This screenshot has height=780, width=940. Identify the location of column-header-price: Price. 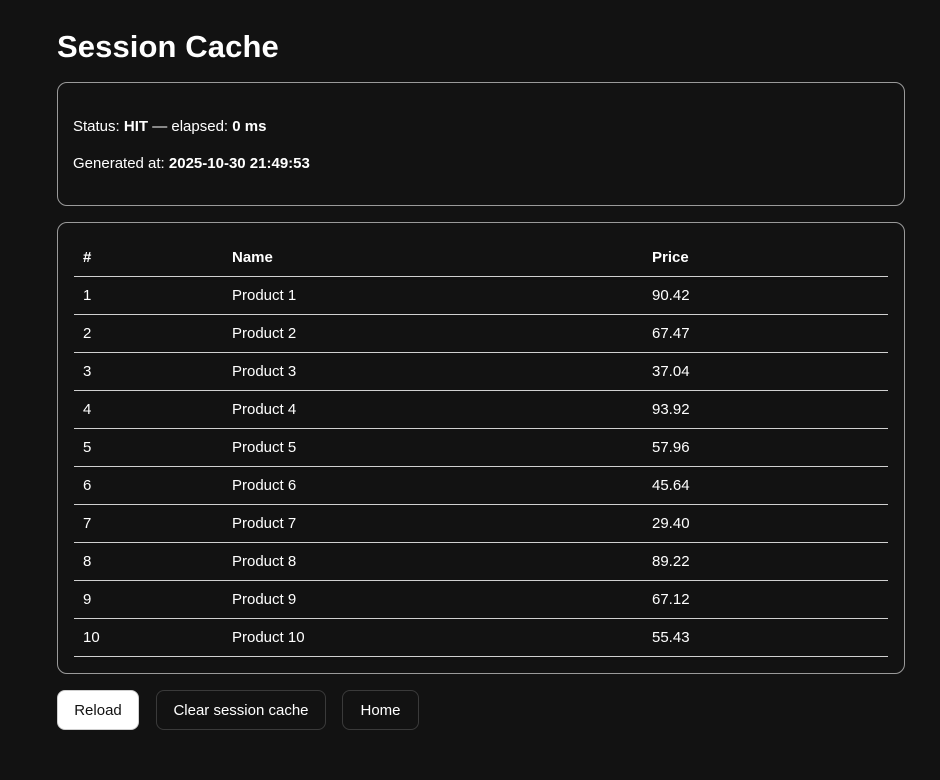
(765, 258).